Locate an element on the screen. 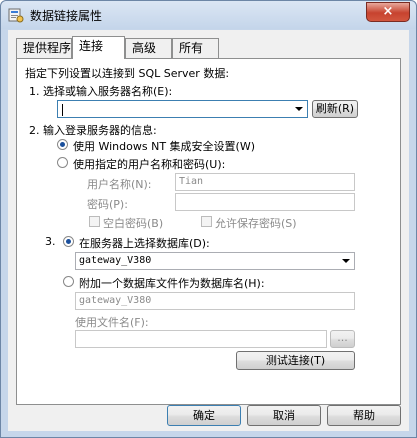 The height and width of the screenshot is (438, 417). radio-nt-security is located at coordinates (62, 144).